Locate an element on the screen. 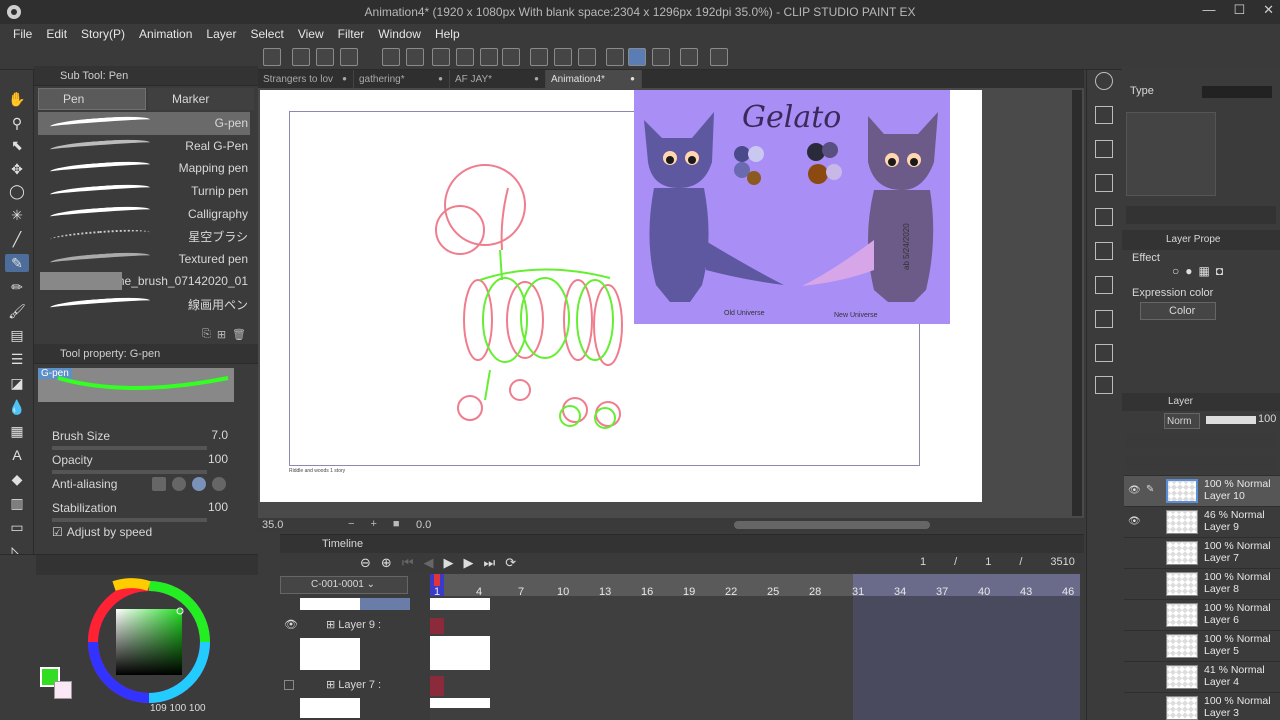 The image size is (1280, 720). zoom-in-icon: + is located at coordinates (373, 524).